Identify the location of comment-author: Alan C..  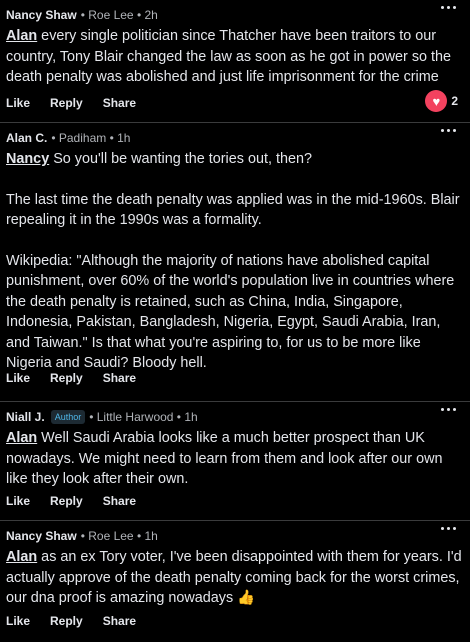
(26, 138).